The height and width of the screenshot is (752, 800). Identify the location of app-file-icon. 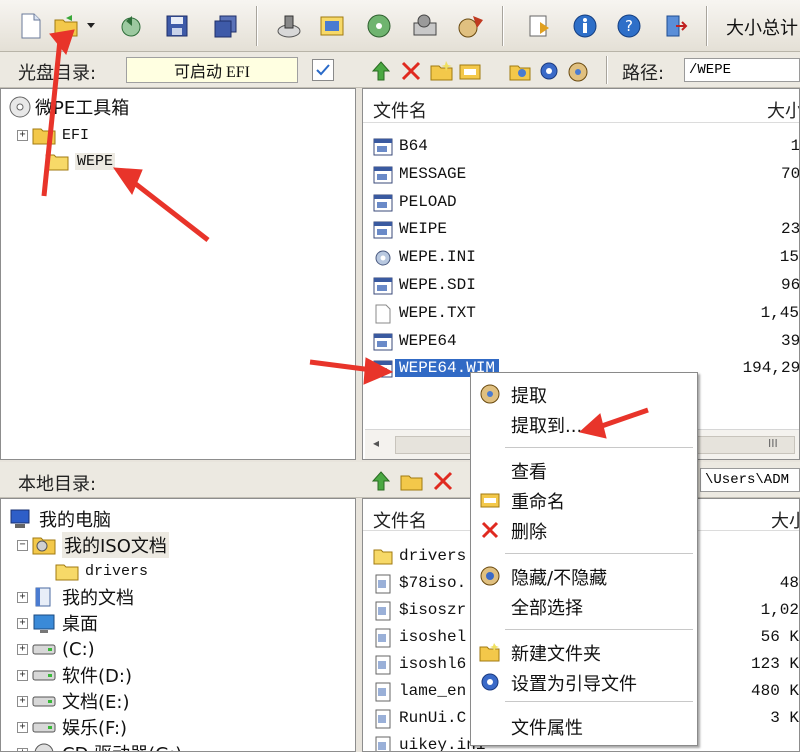
(383, 147).